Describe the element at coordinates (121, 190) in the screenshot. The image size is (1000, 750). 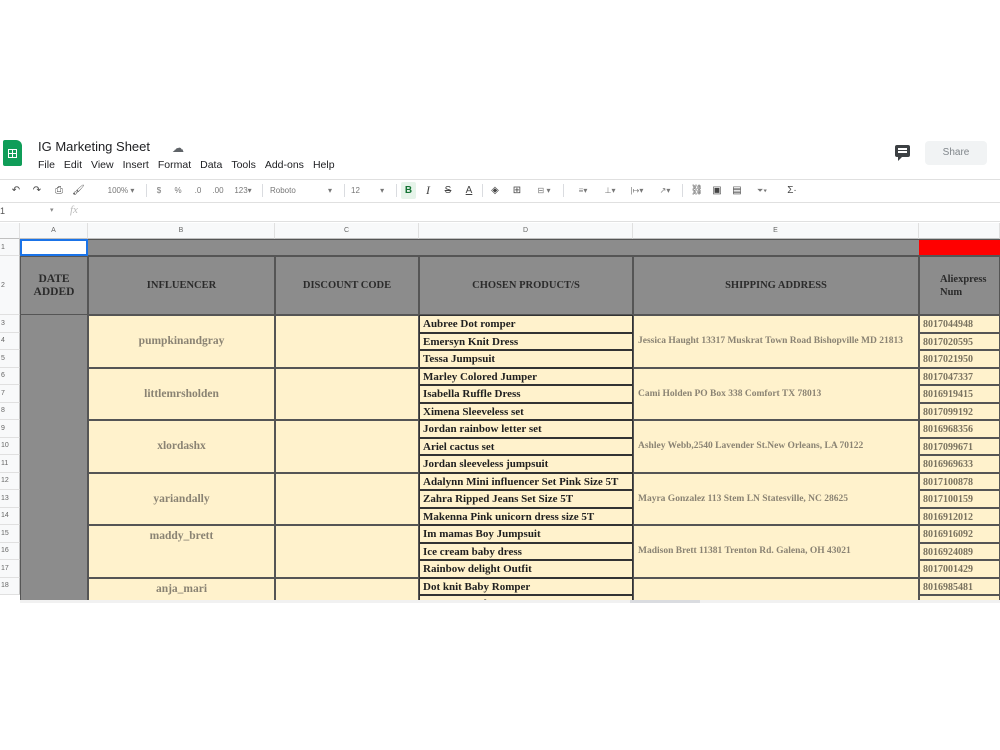
I see `zoom-select: 100% ▾` at that location.